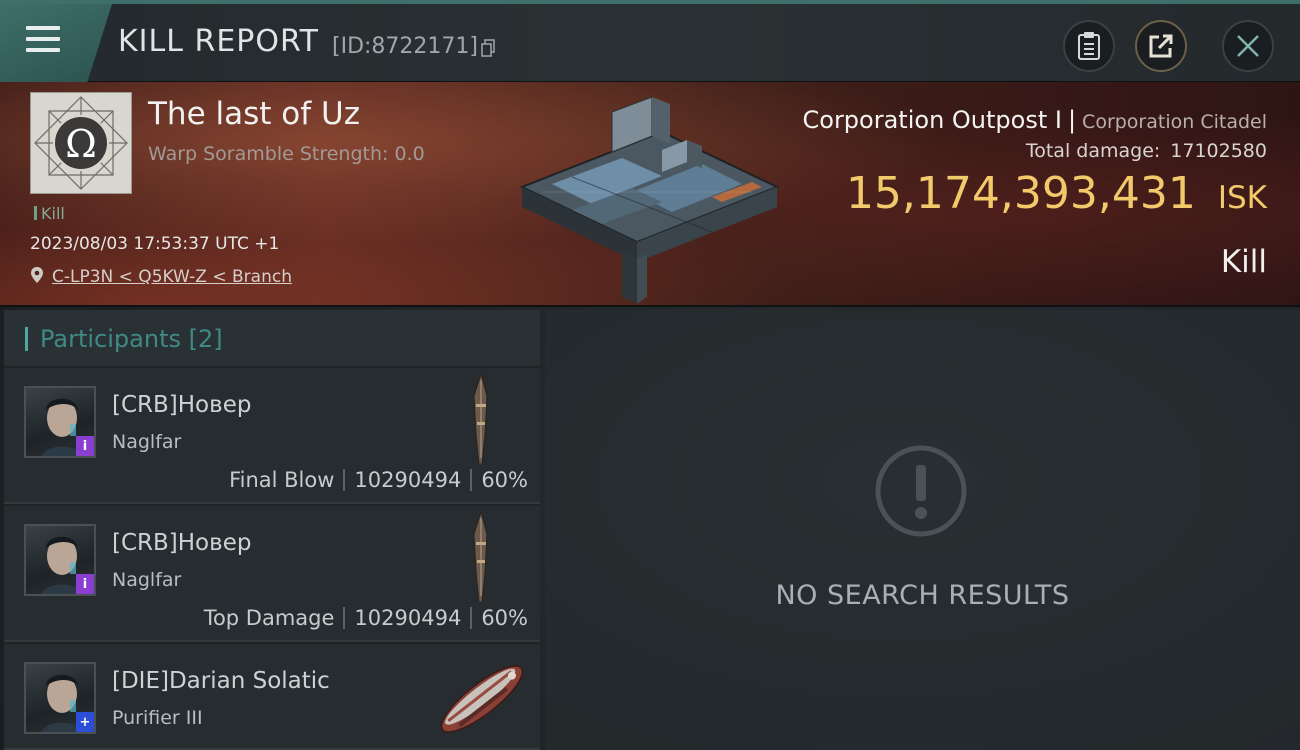  I want to click on participant-stats: Top Damage 10290494 60%, so click(366, 618).